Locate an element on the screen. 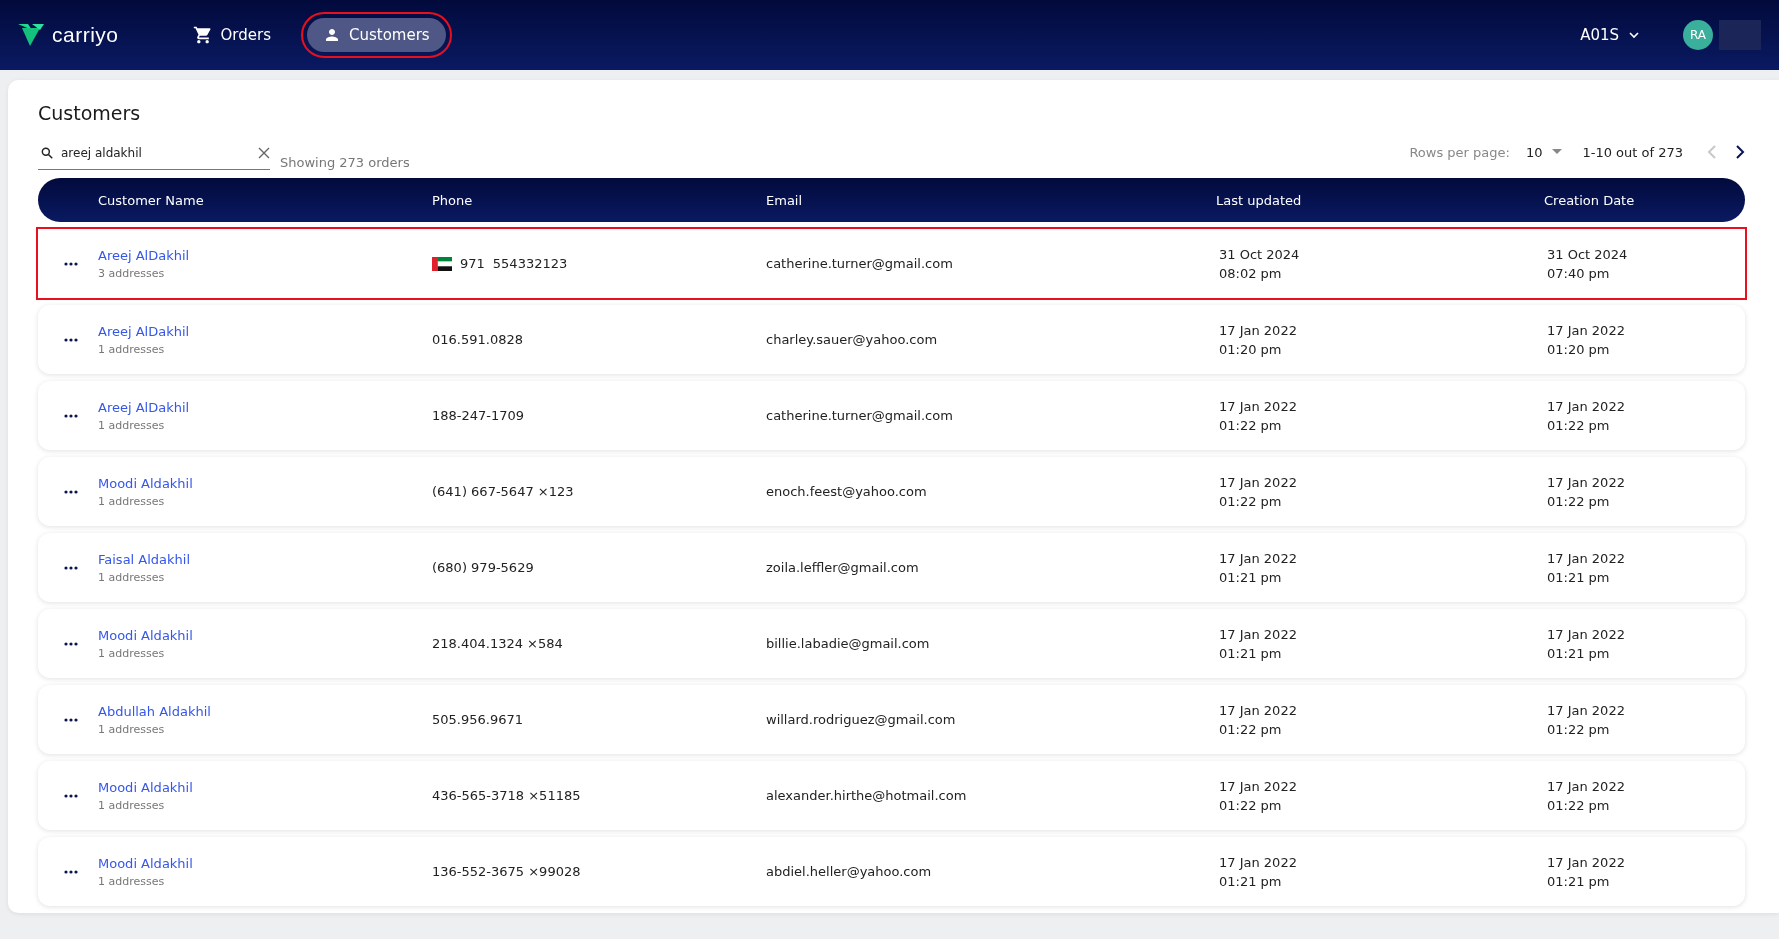  customer-row: Moodi Aldakhil 1 addresses 218.404.1324 ×584 billie.labadie@gmail.com 17 Jan 2022 01:21 pm 17 Jan 2022 01:21 pm is located at coordinates (891, 643).